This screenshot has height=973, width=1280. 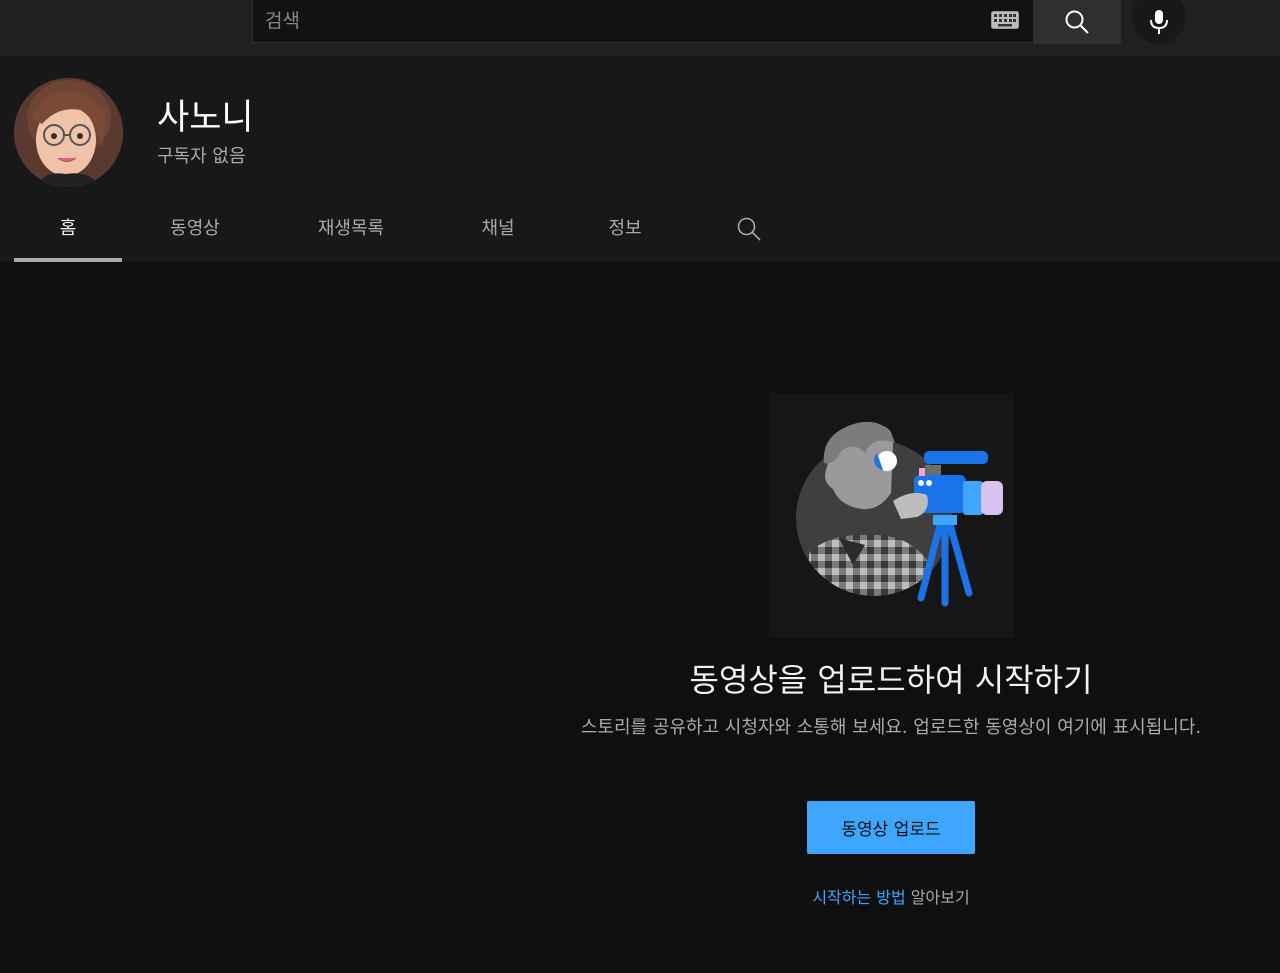 I want to click on mic-icon, so click(x=1159, y=22).